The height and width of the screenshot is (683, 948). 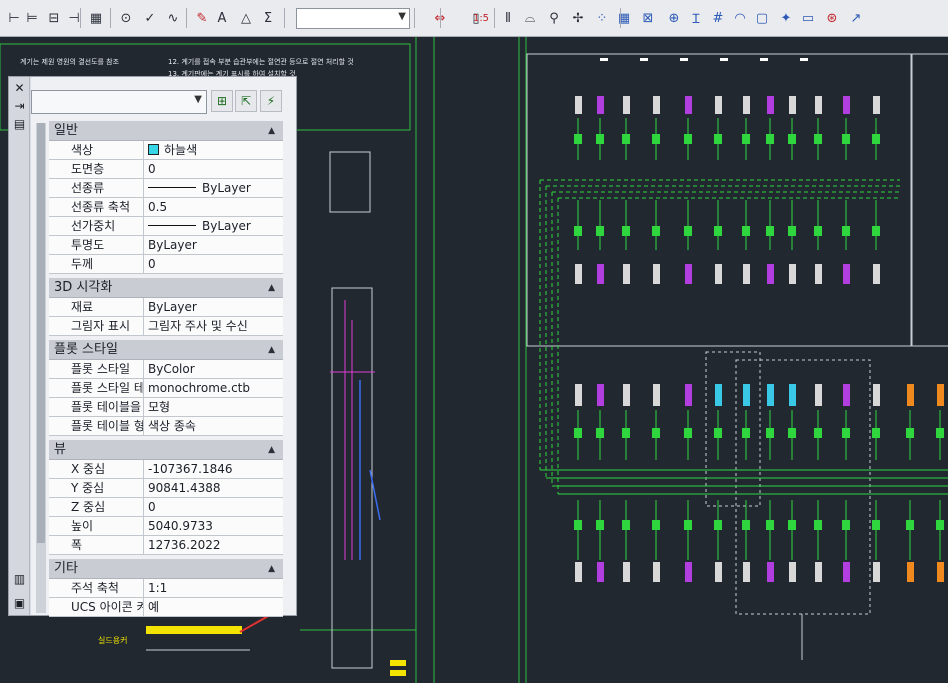 I want to click on text-icon: A, so click(x=222, y=18).